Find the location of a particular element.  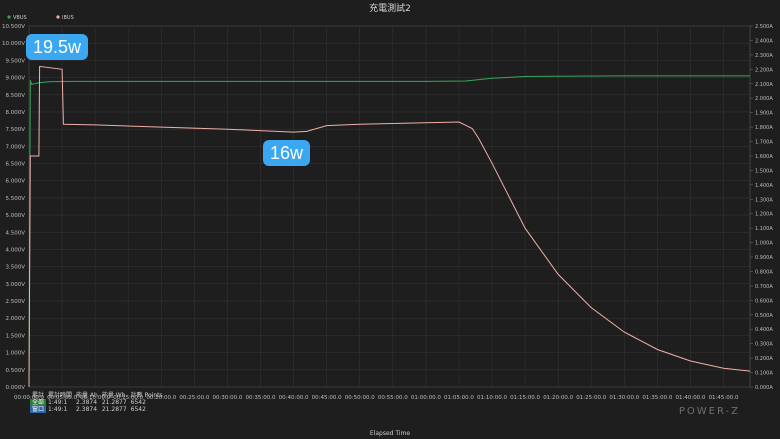

legend-label-ibus: IBUS is located at coordinates (68, 18).